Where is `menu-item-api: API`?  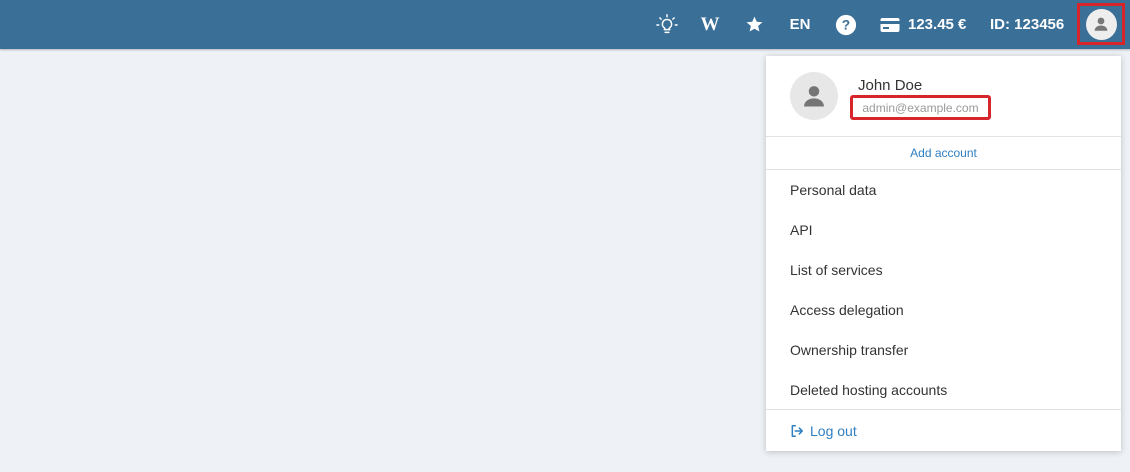 menu-item-api: API is located at coordinates (943, 230).